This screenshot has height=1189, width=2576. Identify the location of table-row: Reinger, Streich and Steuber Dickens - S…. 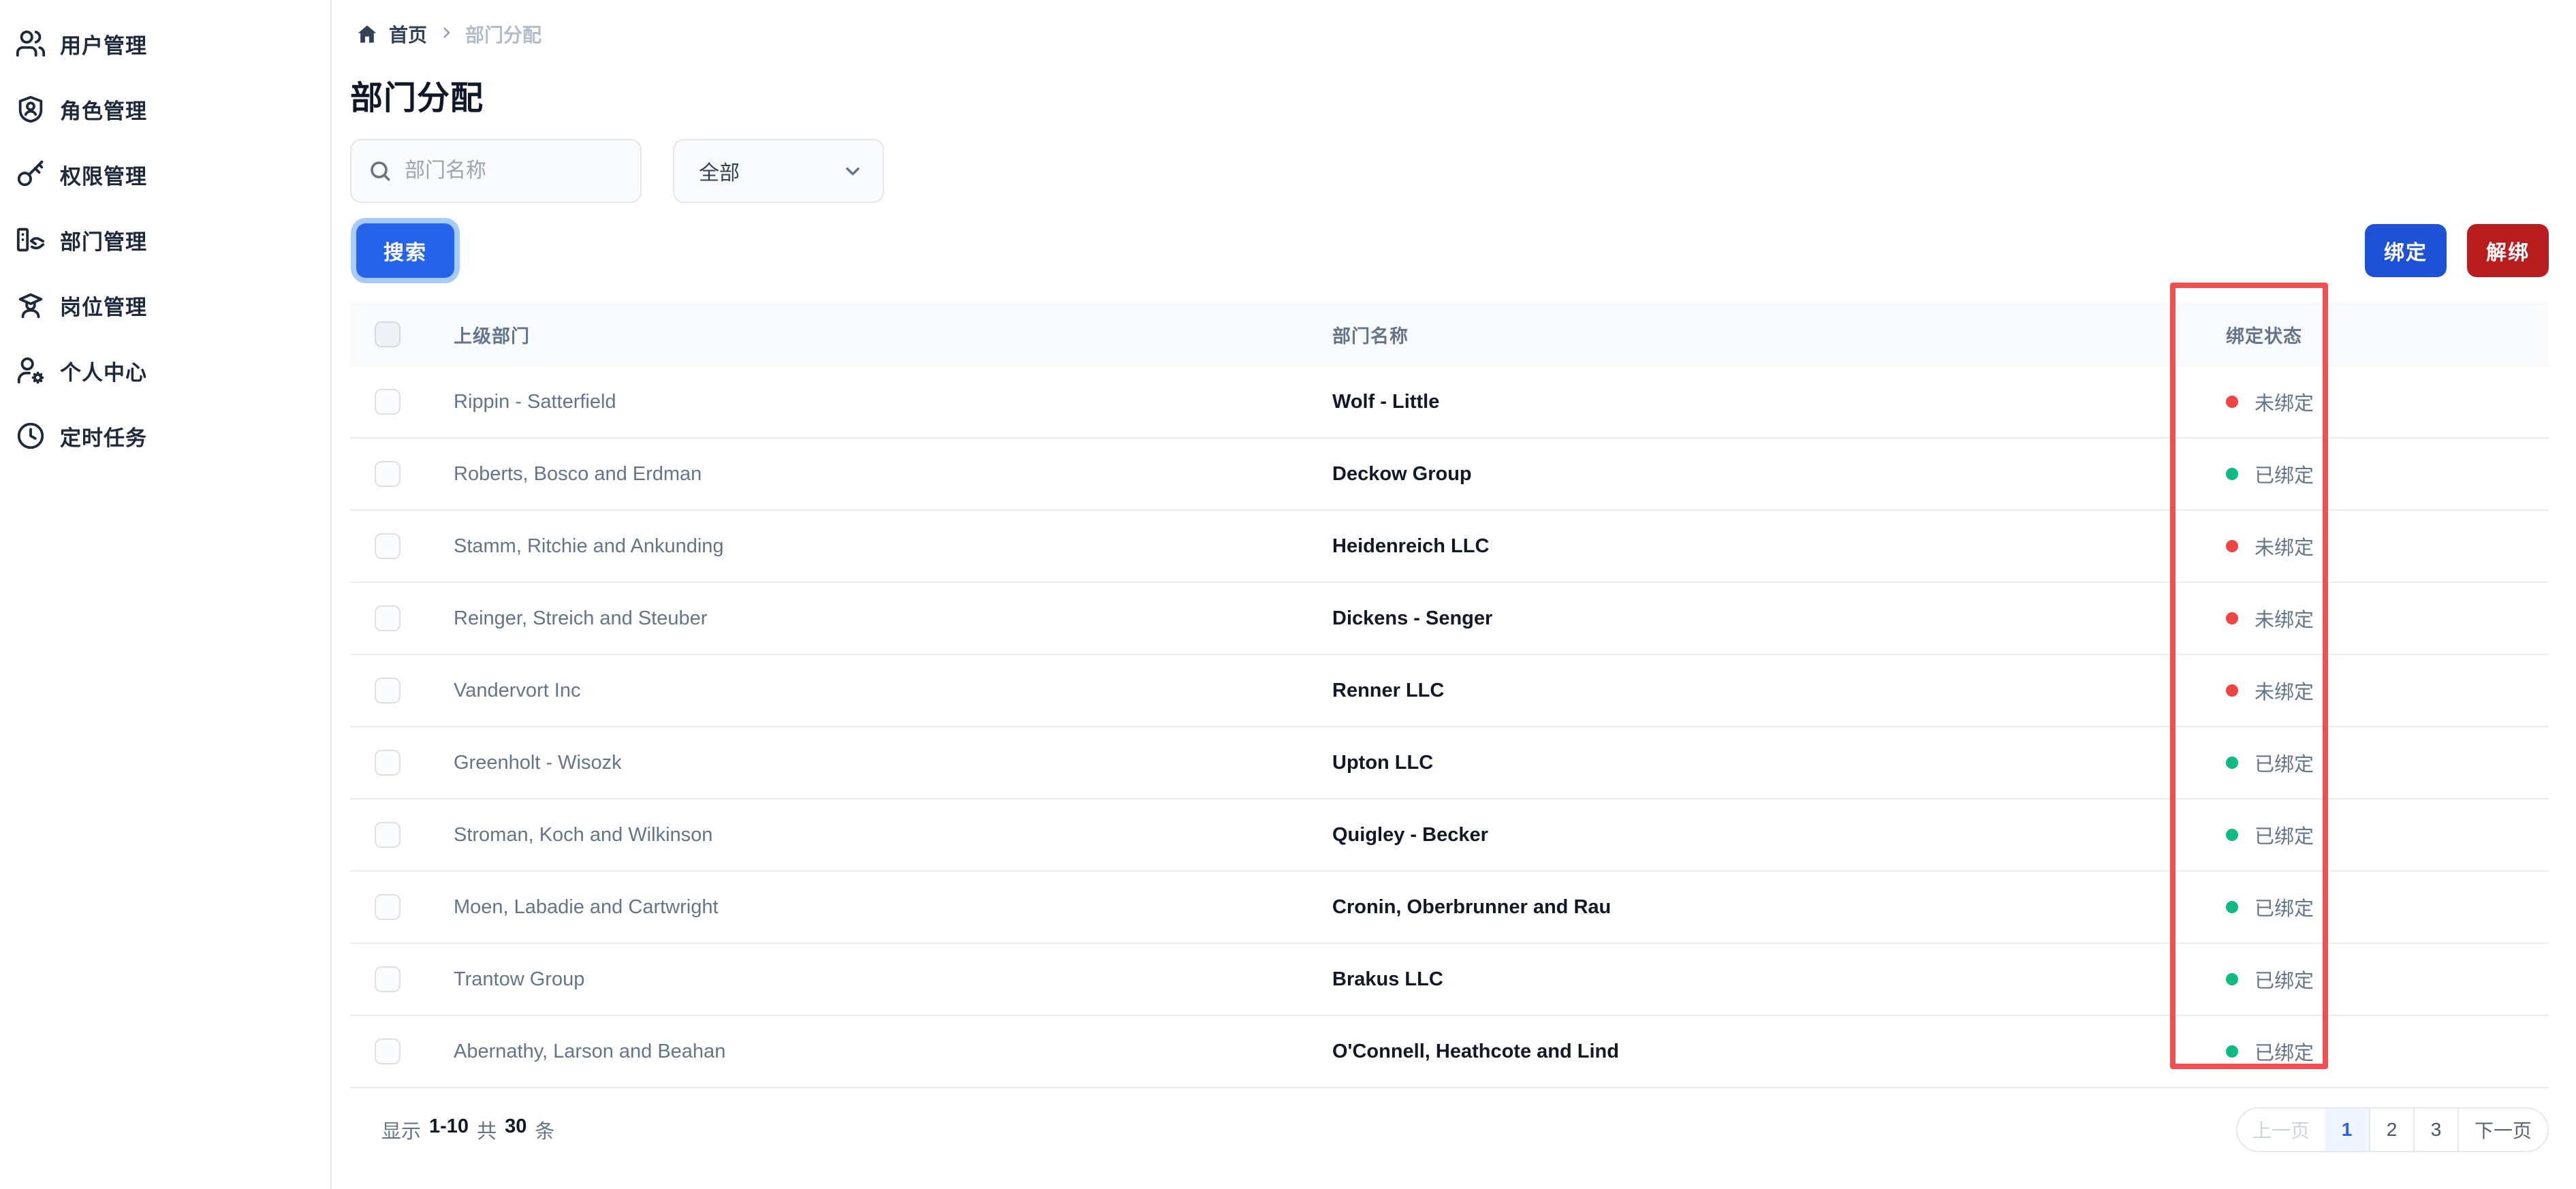
(1449, 619).